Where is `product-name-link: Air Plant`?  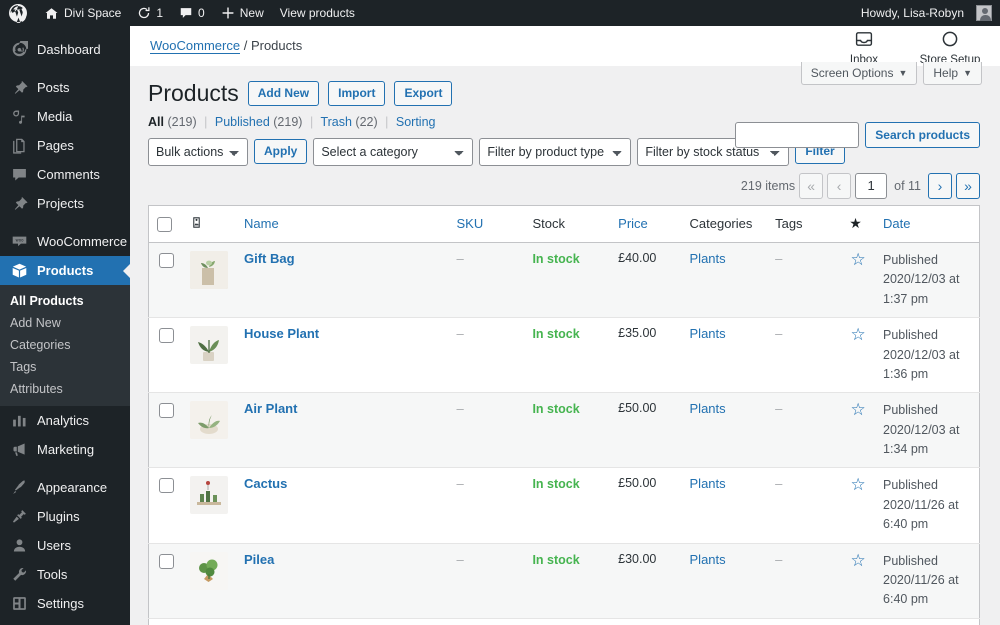
product-name-link: Air Plant is located at coordinates (270, 408).